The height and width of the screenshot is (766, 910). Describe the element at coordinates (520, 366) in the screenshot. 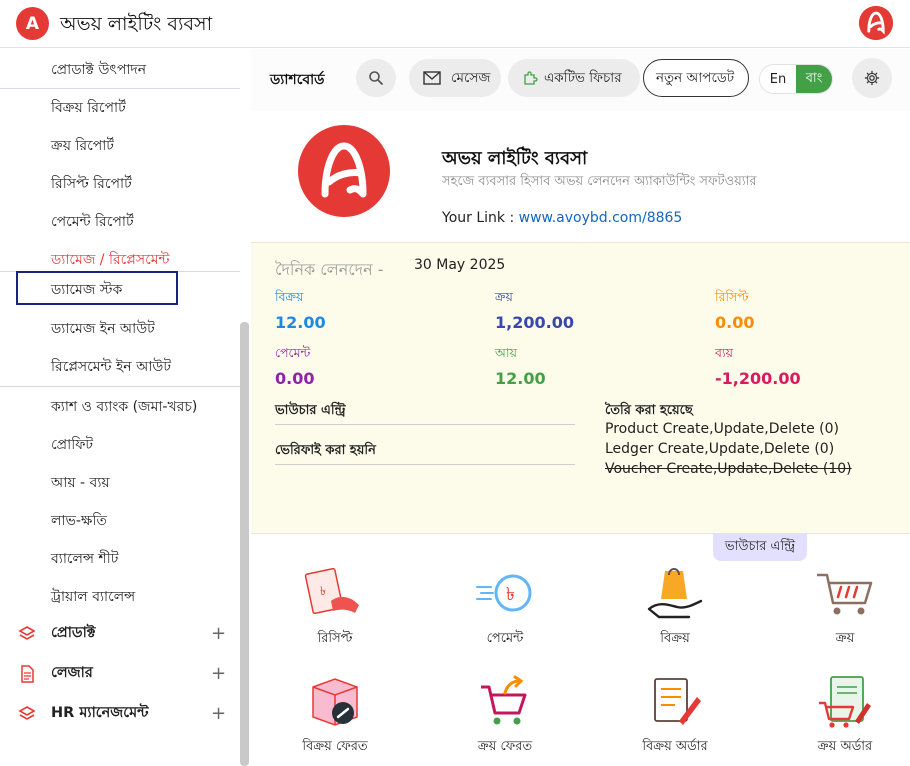

I see `stat-income: আয় 12.00` at that location.